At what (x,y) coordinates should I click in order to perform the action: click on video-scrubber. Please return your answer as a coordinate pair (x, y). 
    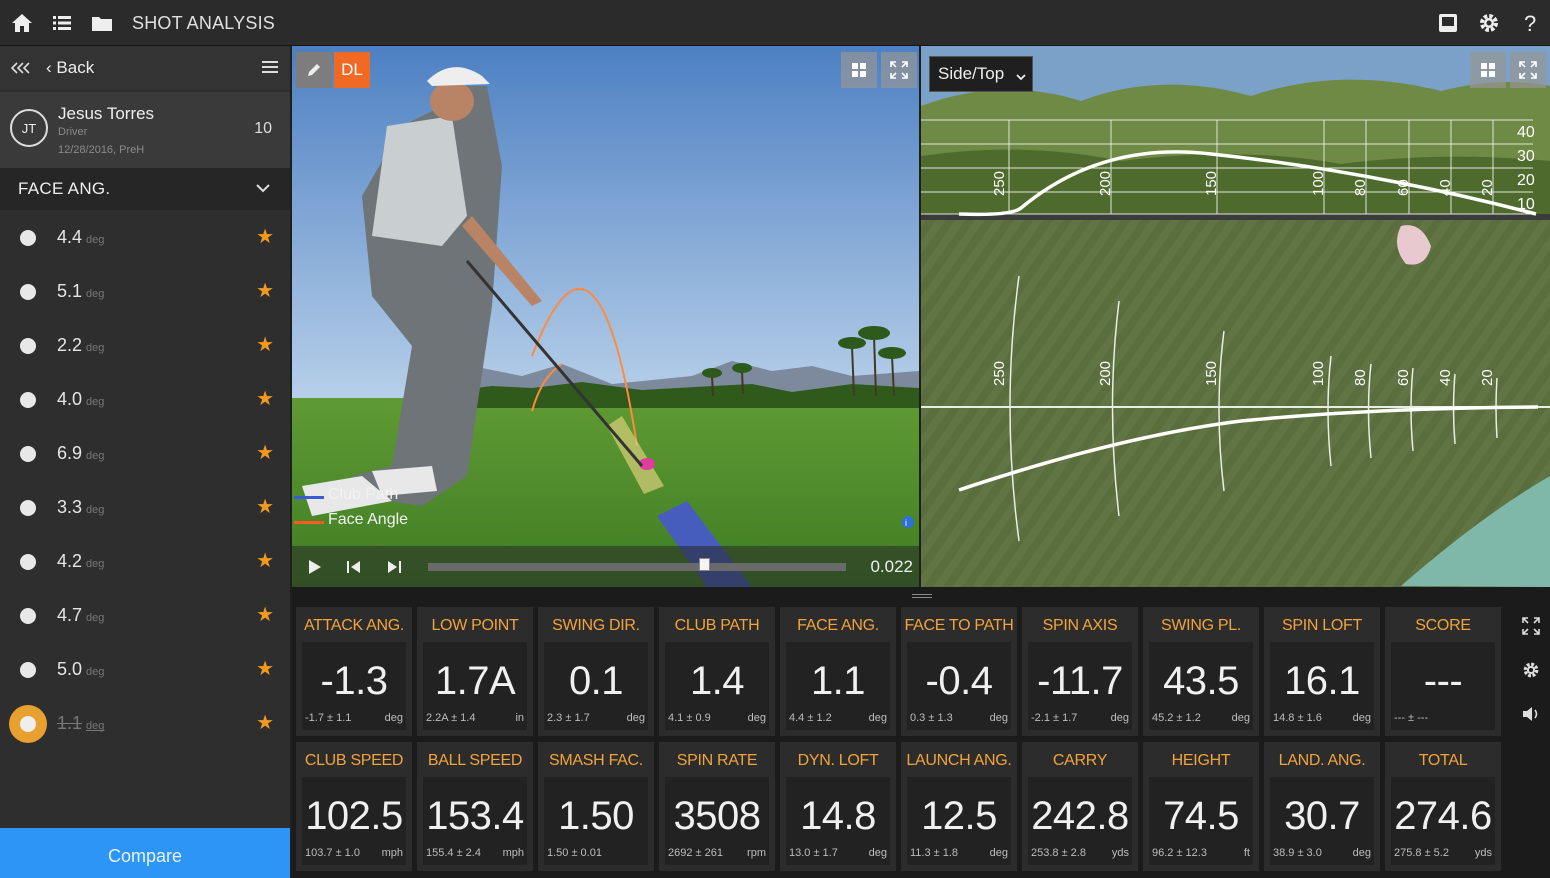
    Looking at the image, I should click on (637, 567).